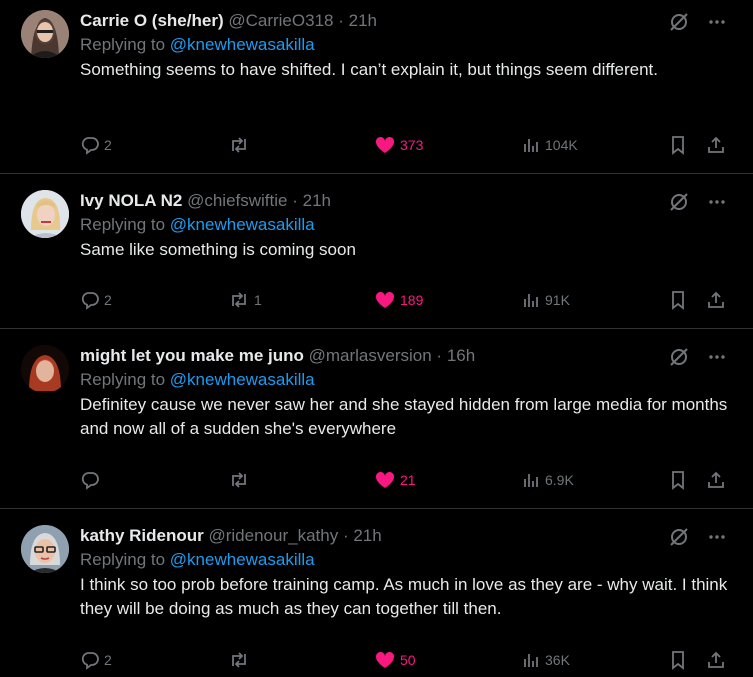 The width and height of the screenshot is (753, 677). What do you see at coordinates (273, 535) in the screenshot?
I see `user-handle: @ridenour_kathy` at bounding box center [273, 535].